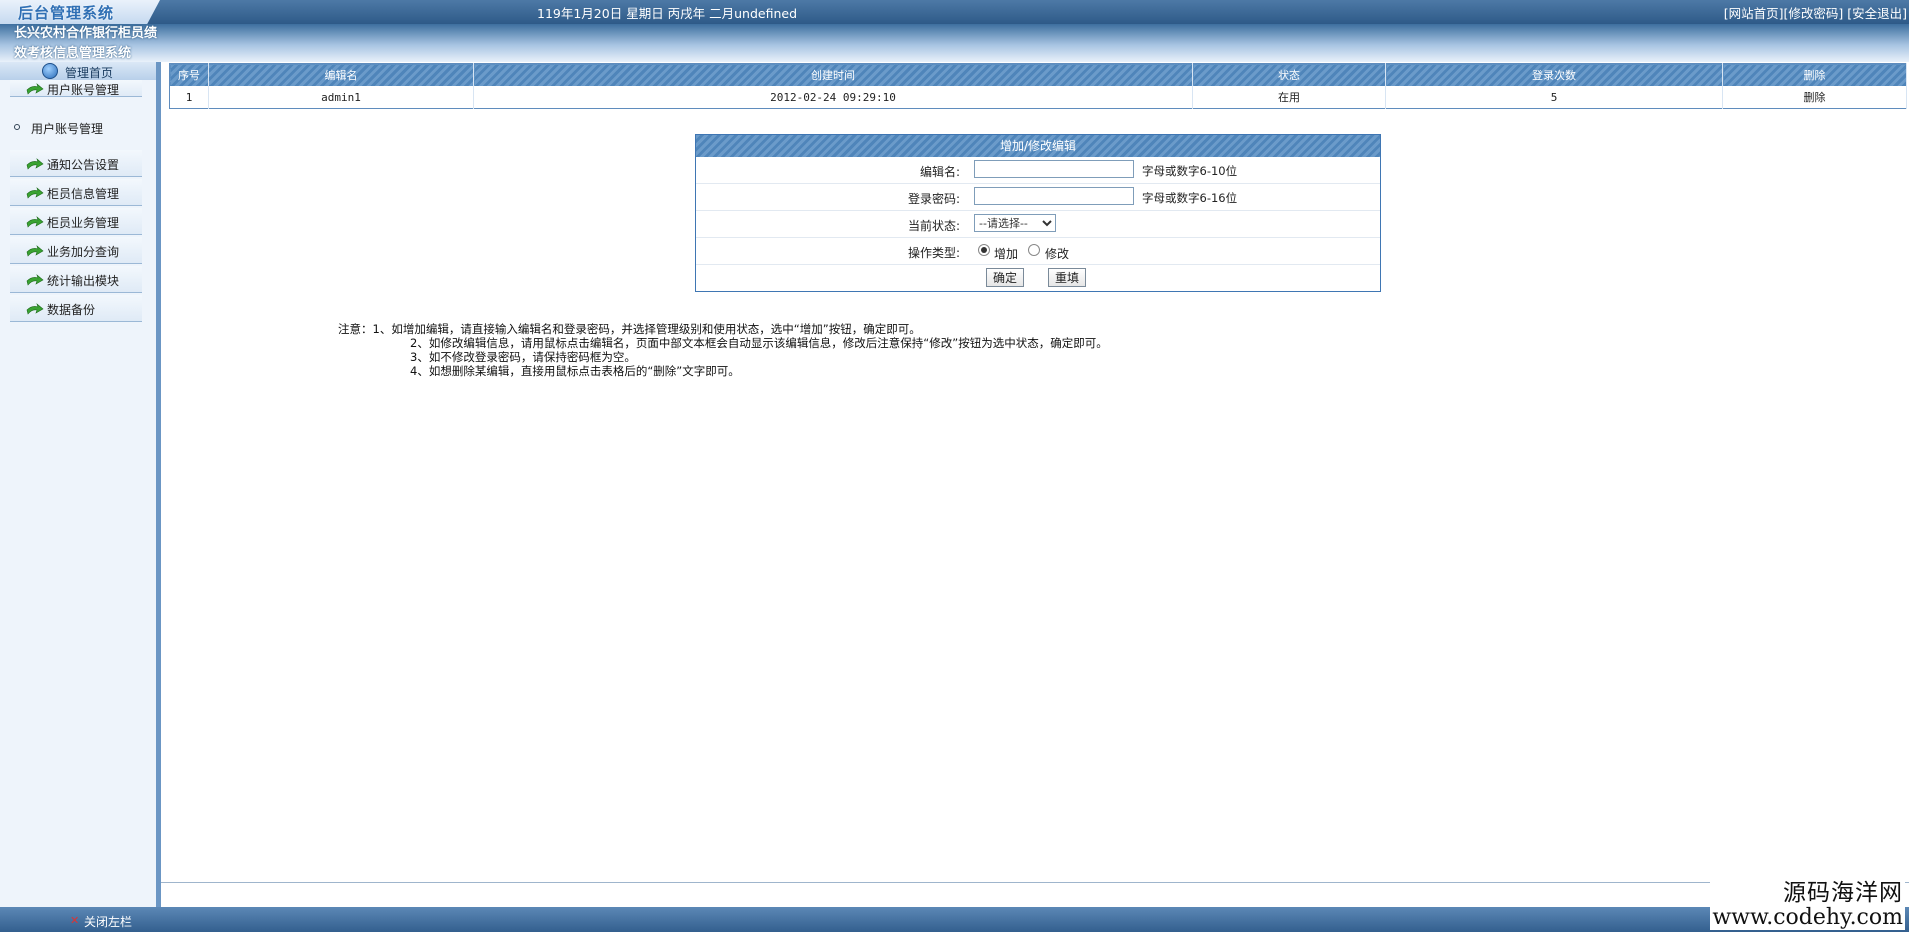  I want to click on note-line-3: 3、如不修改登录密码，请保持密码框为空。, so click(523, 357).